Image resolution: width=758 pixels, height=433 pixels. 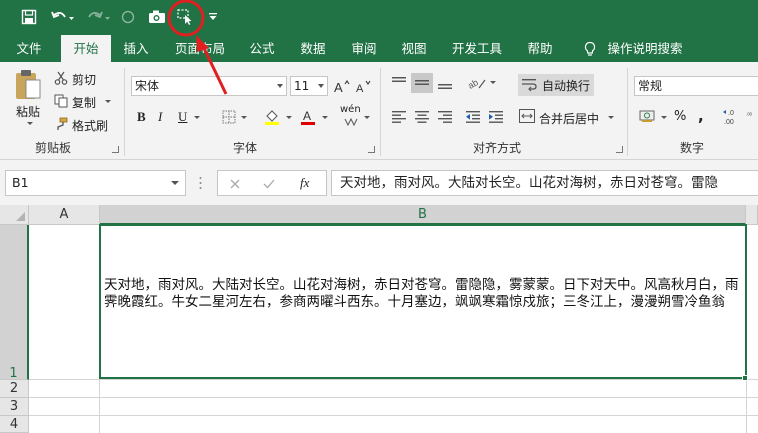 What do you see at coordinates (272, 117) in the screenshot?
I see `fill-color-icon` at bounding box center [272, 117].